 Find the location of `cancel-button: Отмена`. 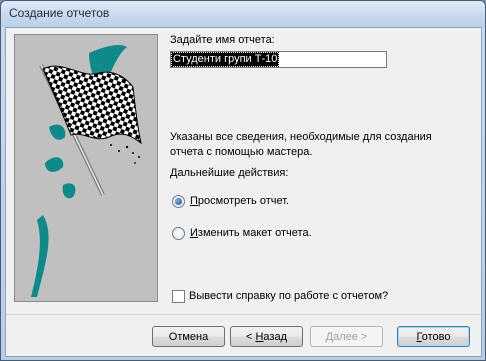

cancel-button: Отмена is located at coordinates (188, 336).